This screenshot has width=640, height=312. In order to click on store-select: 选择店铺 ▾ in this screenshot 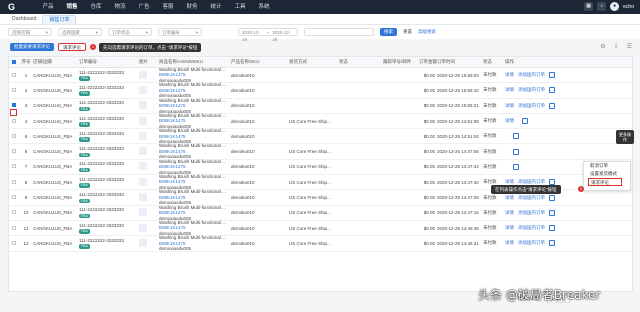, I will do `click(30, 32)`.